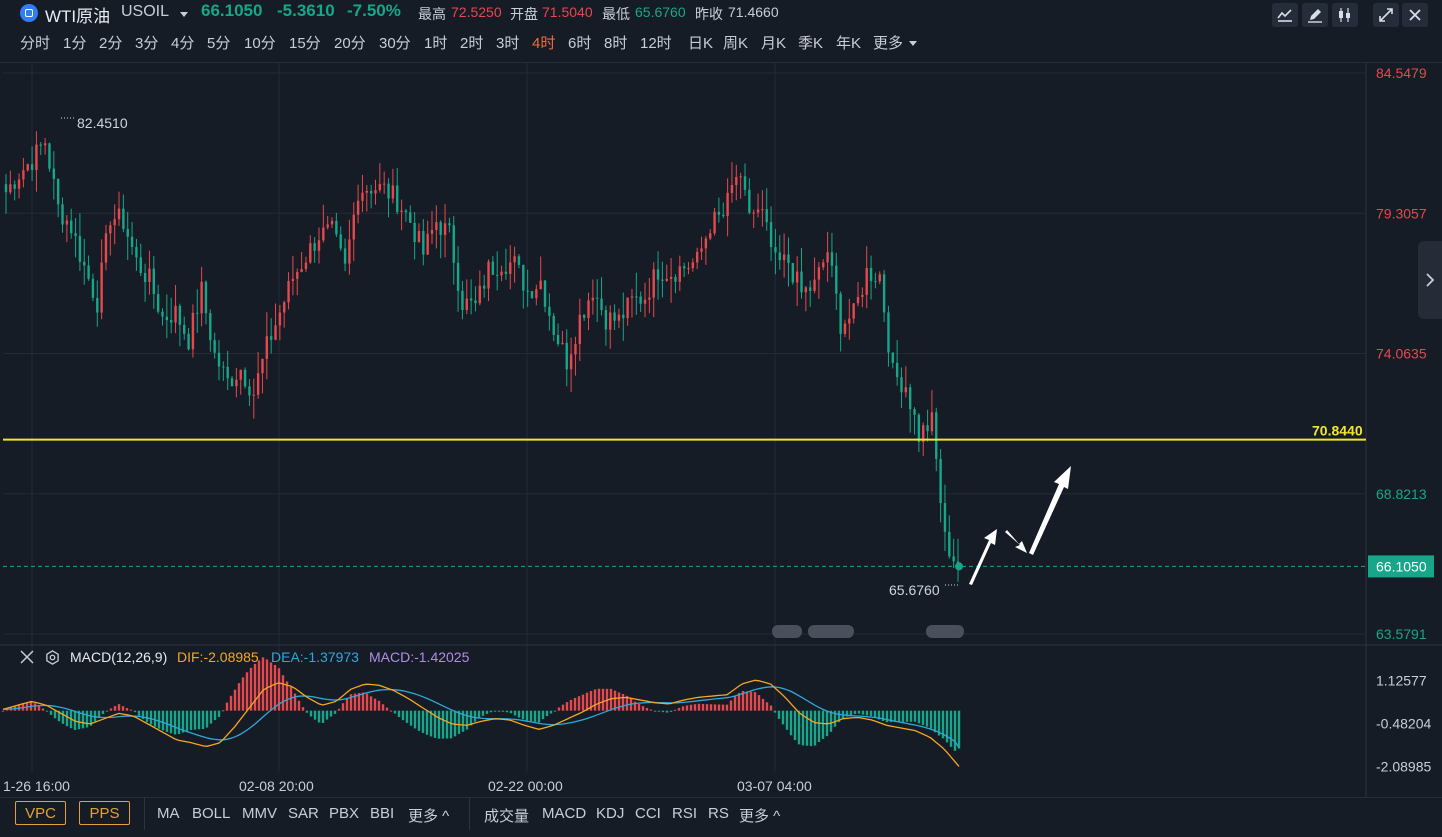 This screenshot has height=837, width=1442. What do you see at coordinates (52, 659) in the screenshot?
I see `indicator-settings-icon` at bounding box center [52, 659].